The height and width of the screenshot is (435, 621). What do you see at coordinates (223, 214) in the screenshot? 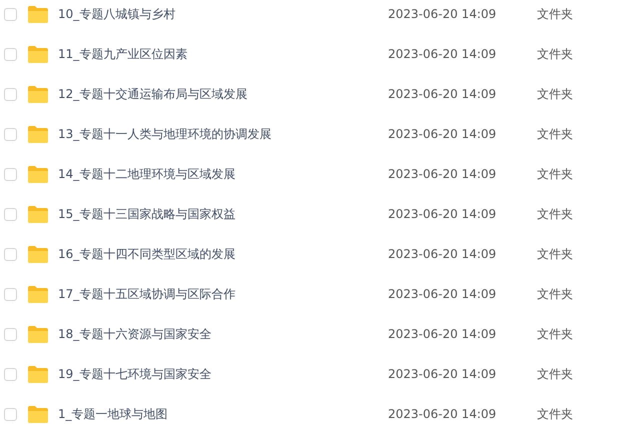
I see `folder-name: 15_专题十三国家战略与国家权益` at bounding box center [223, 214].